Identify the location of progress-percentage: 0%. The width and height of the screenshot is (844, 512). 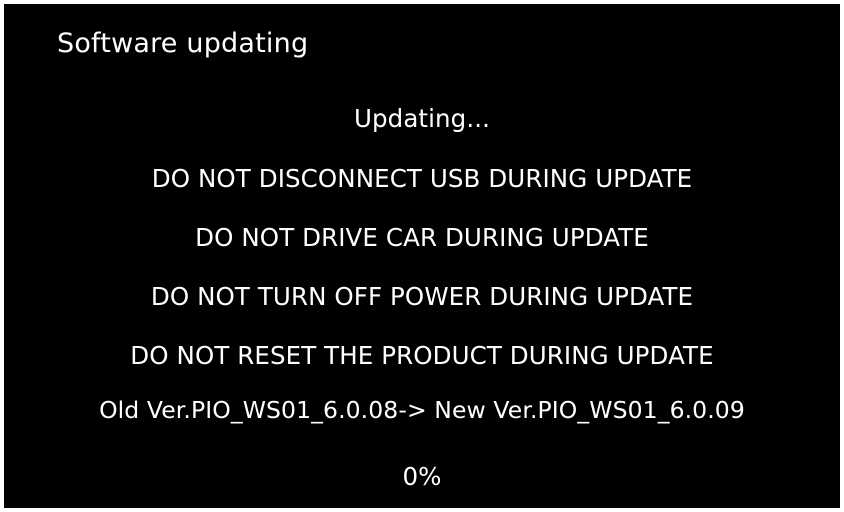
(422, 476).